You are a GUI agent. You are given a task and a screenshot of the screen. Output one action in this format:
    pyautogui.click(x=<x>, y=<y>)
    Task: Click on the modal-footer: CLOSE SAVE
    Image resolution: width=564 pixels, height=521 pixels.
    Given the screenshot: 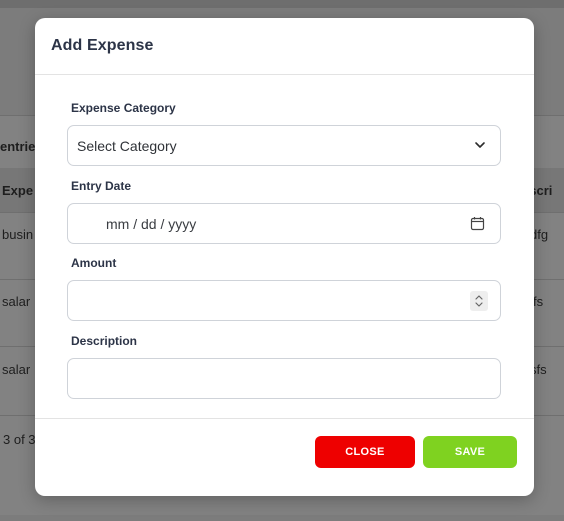 What is the action you would take?
    pyautogui.click(x=284, y=457)
    